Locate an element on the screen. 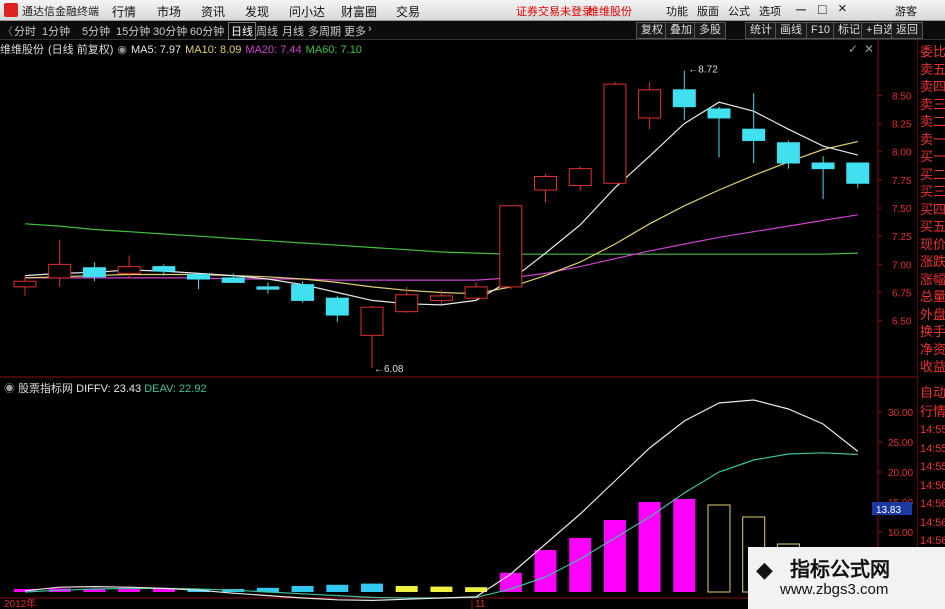 This screenshot has width=945, height=609. sub-tick-label: 30.00 is located at coordinates (900, 413).